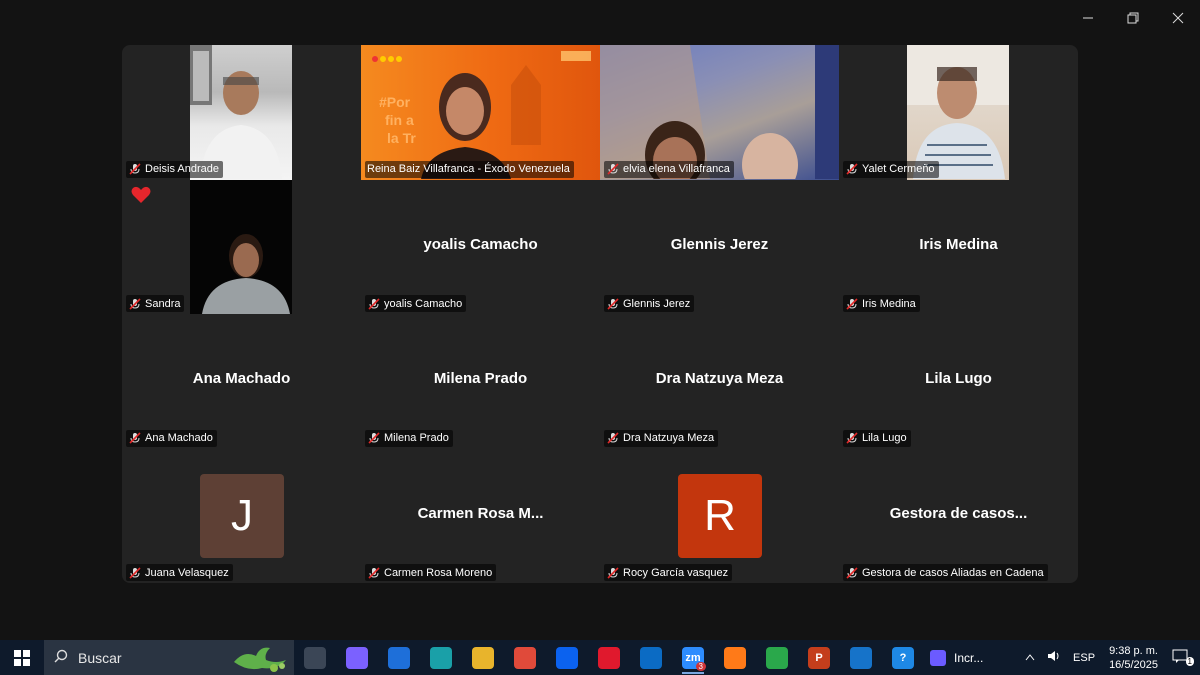 The image size is (1200, 675). What do you see at coordinates (241, 378) in the screenshot?
I see `participant-display-name: Ana Machado` at bounding box center [241, 378].